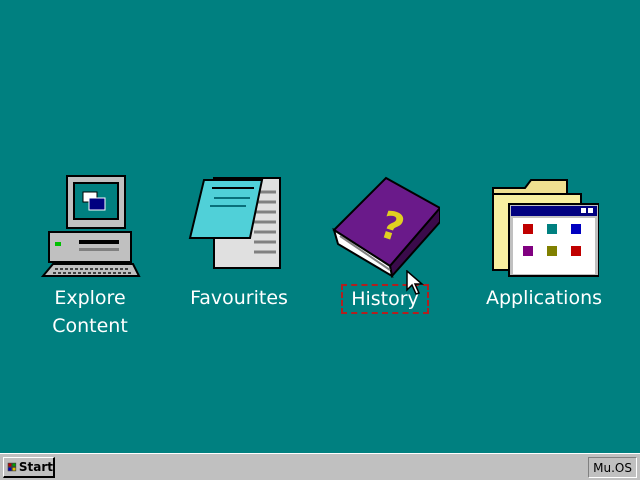 This screenshot has height=480, width=640. I want to click on desktop-icon-favourites: Favourites, so click(239, 242).